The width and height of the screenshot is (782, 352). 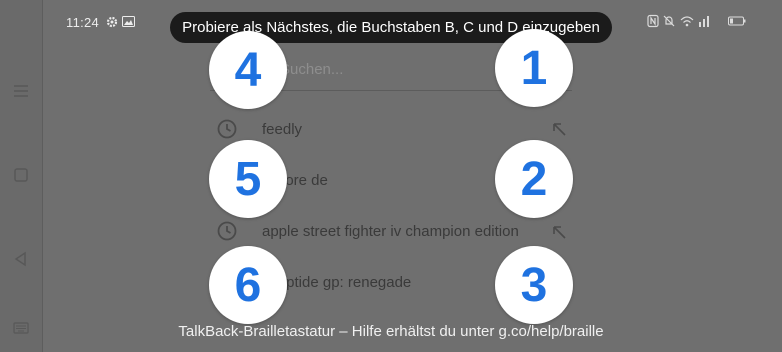 What do you see at coordinates (653, 21) in the screenshot?
I see `nfc-icon` at bounding box center [653, 21].